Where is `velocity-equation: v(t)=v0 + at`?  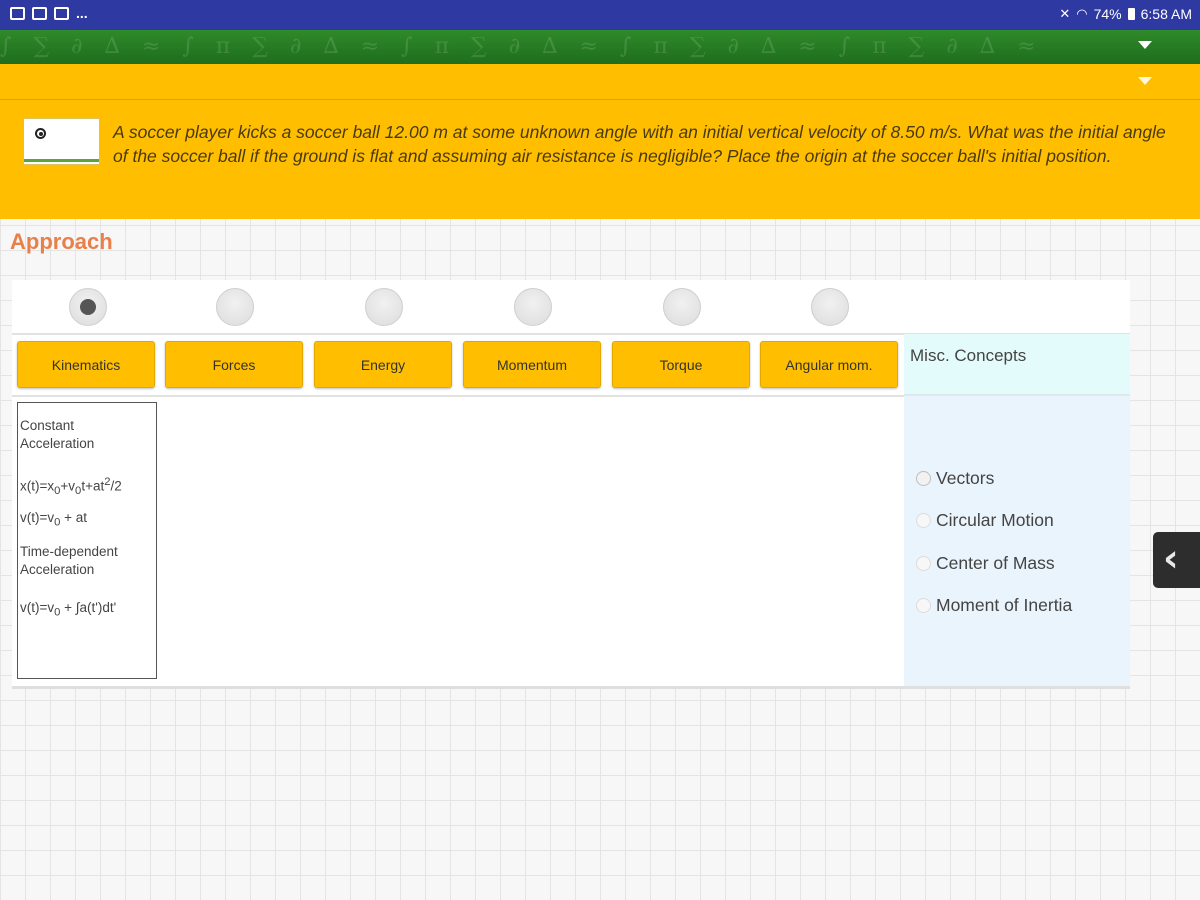
velocity-equation: v(t)=v0 + at is located at coordinates (54, 519).